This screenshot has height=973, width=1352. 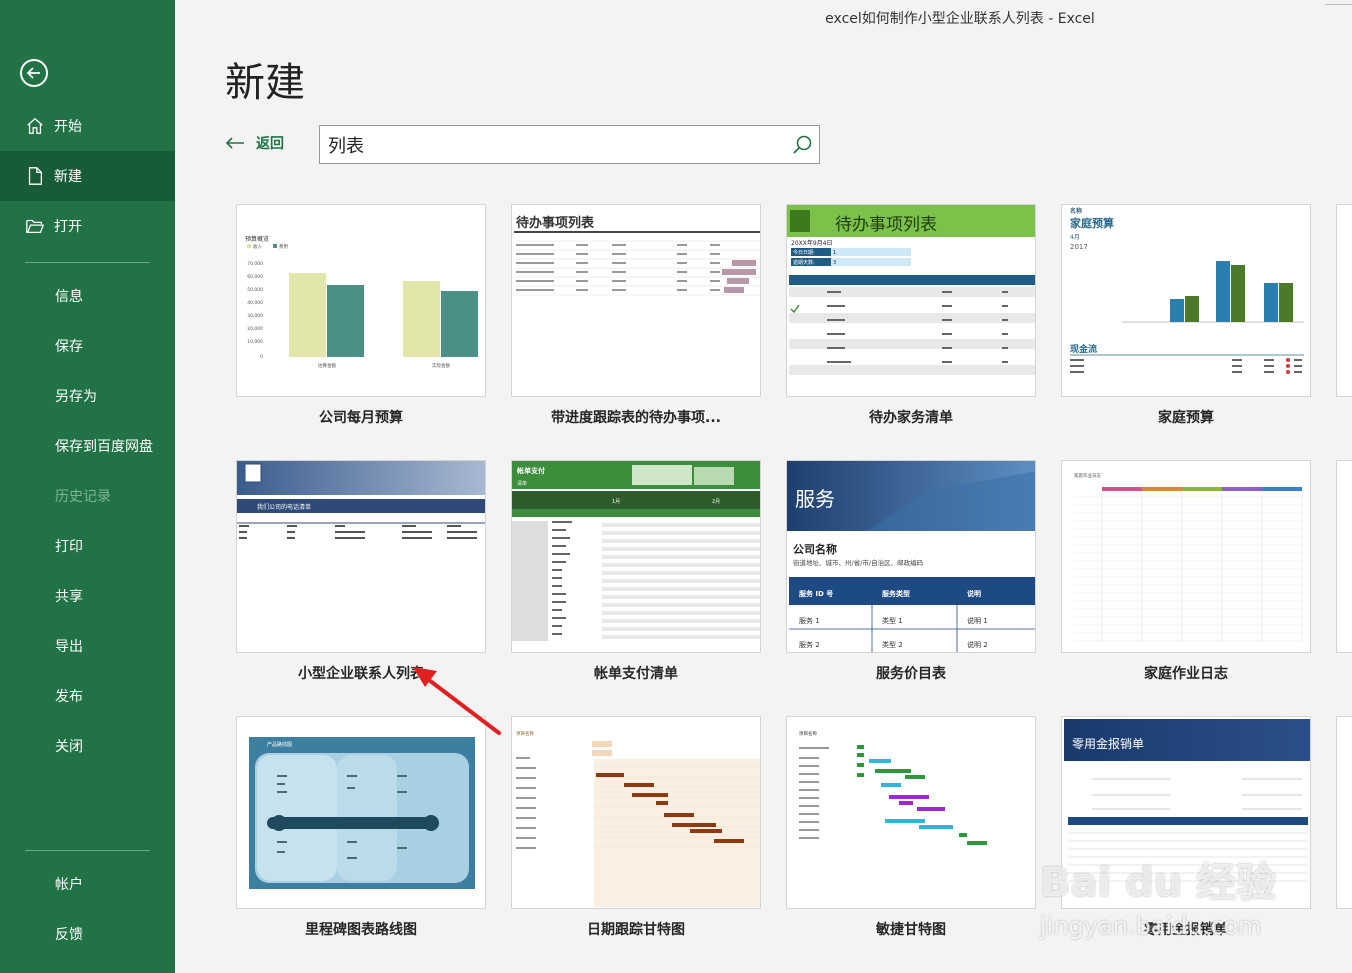 What do you see at coordinates (802, 145) in the screenshot?
I see `search-icon` at bounding box center [802, 145].